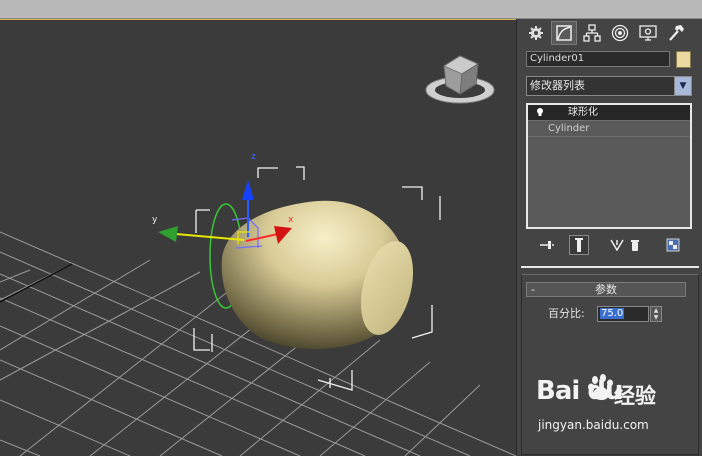 Image resolution: width=702 pixels, height=456 pixels. Describe the element at coordinates (601, 388) in the screenshot. I see `baidu-paw-icon` at that location.